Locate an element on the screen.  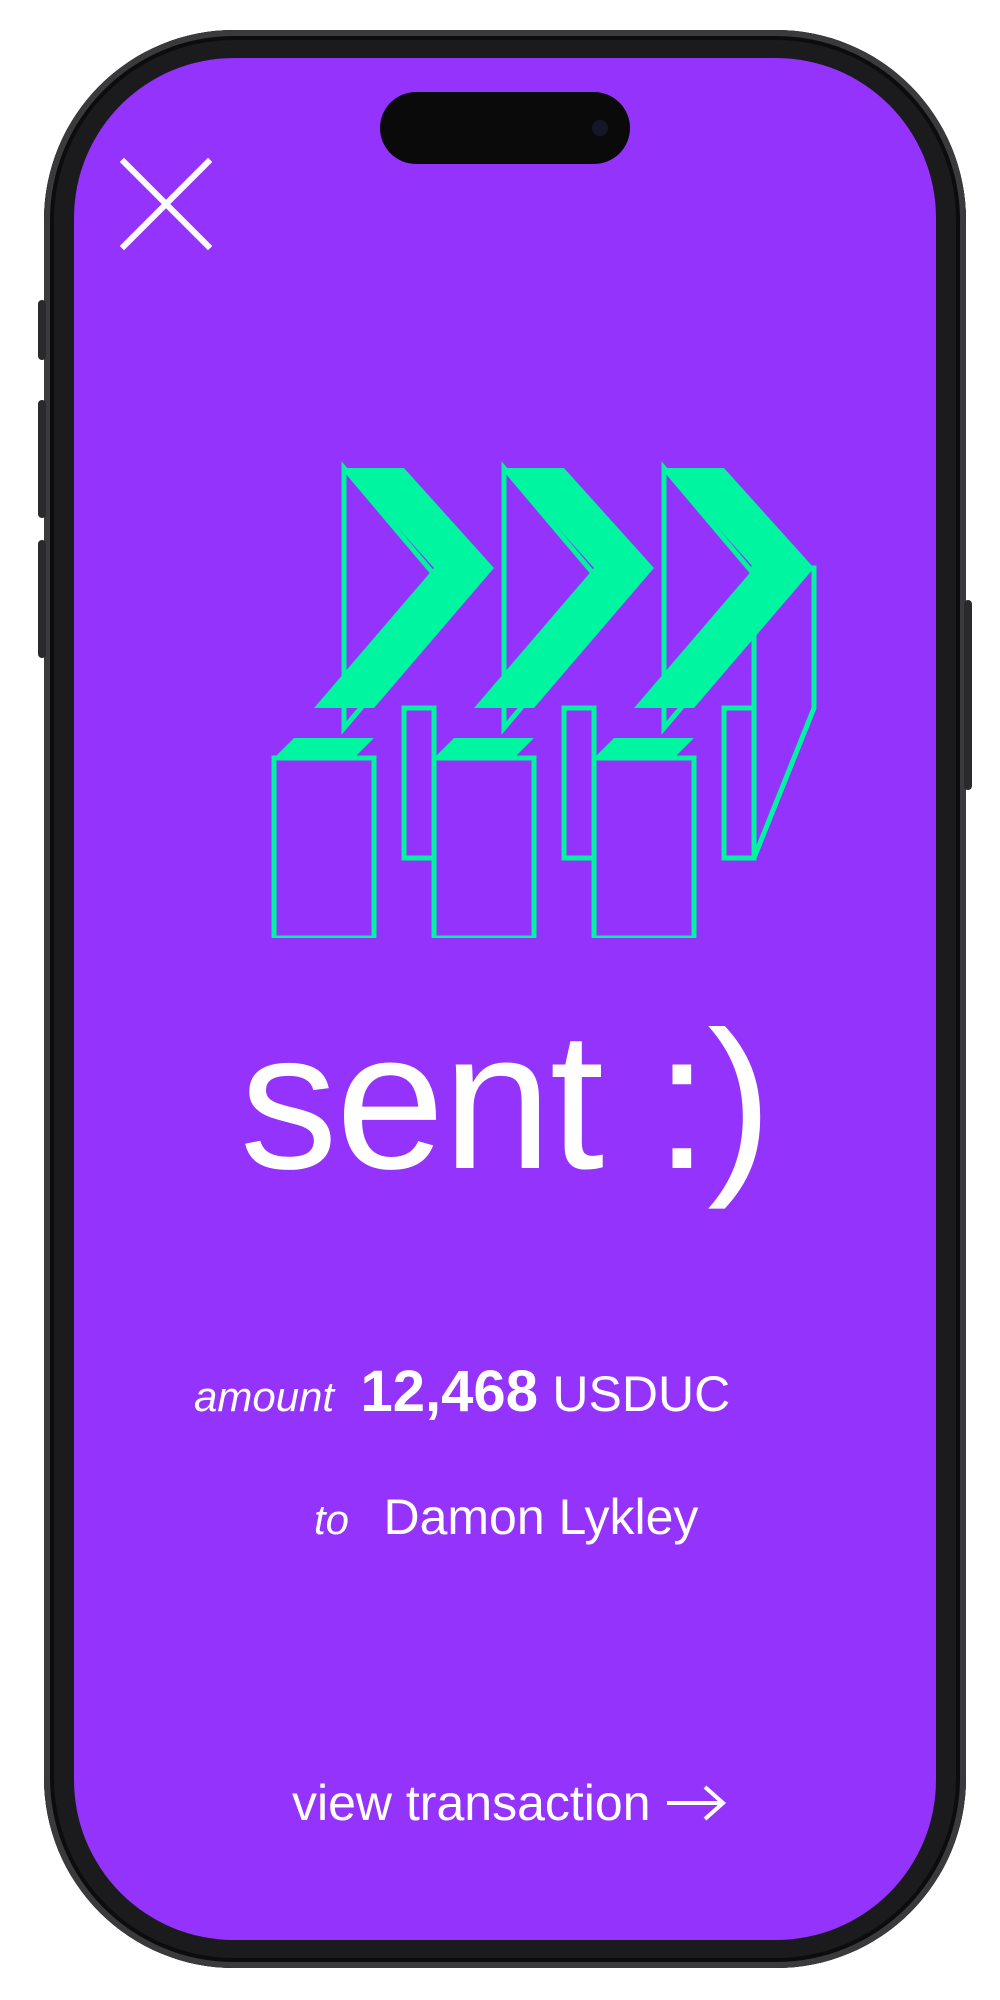
recipient-label: to is located at coordinates (332, 1519).